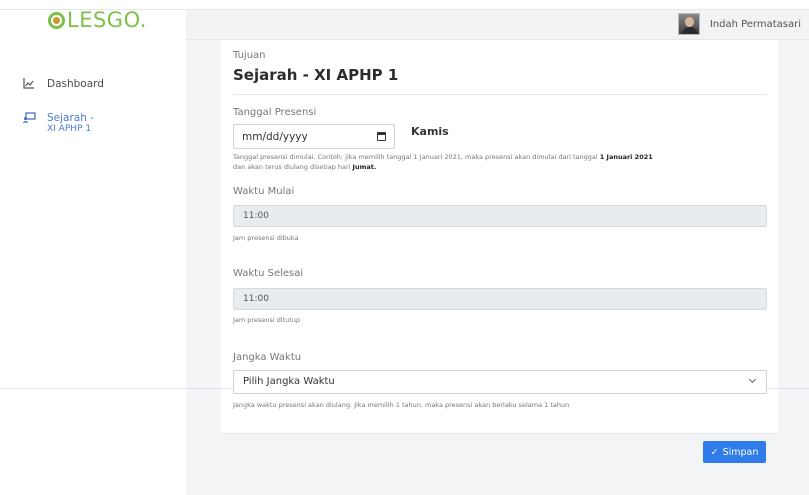 The image size is (809, 495). I want to click on sidebar-item-sejarah: Sejarah - XI APHP 1, so click(58, 123).